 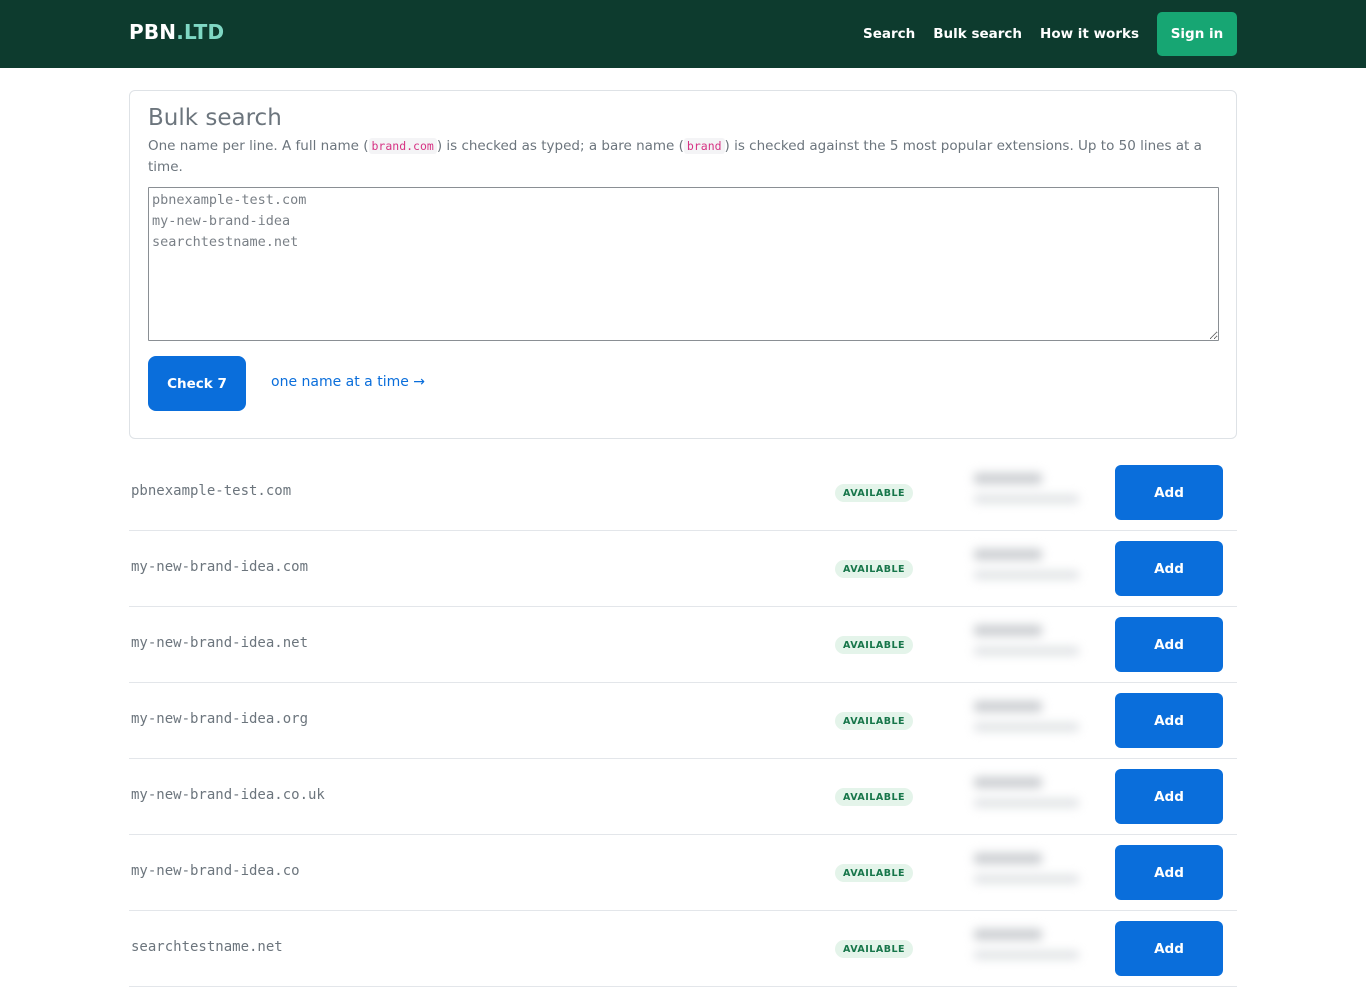 I want to click on desc-text-1: One name per line. A full name (, so click(x=258, y=146).